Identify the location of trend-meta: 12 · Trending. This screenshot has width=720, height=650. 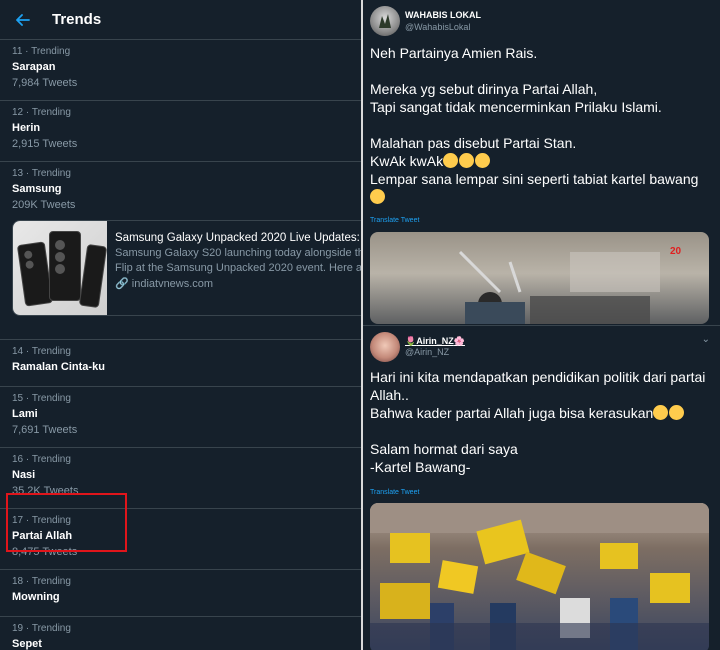
(41, 112).